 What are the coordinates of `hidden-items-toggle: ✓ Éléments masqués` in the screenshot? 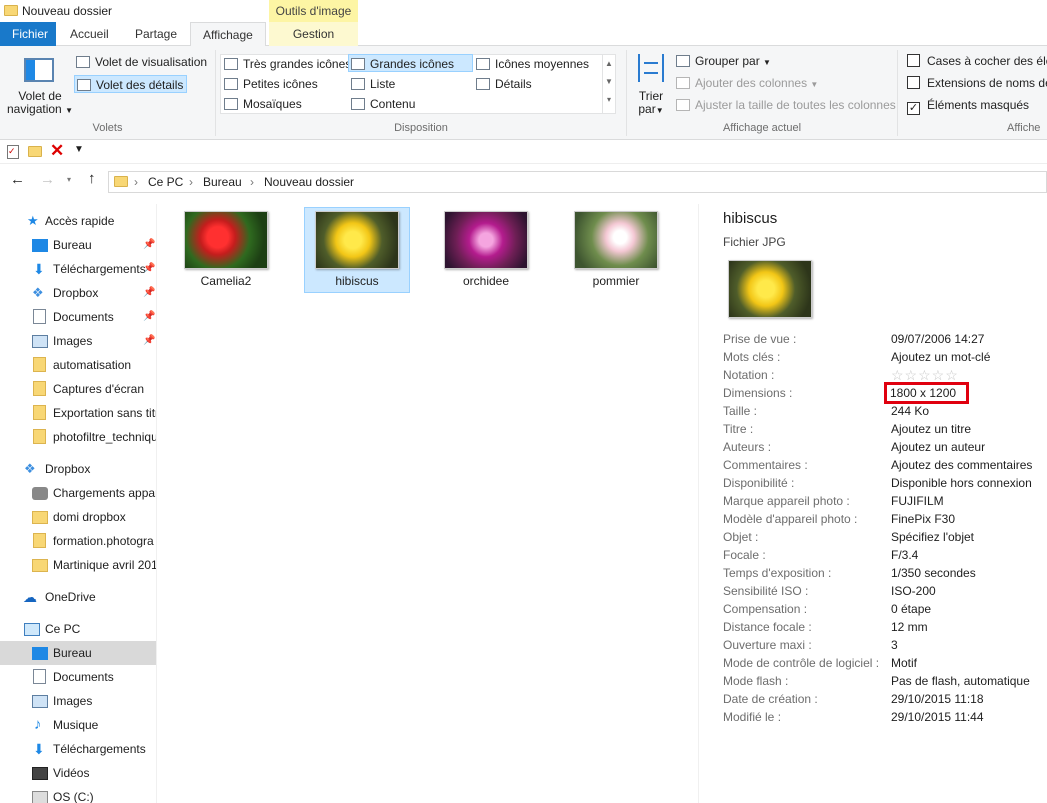 It's located at (968, 105).